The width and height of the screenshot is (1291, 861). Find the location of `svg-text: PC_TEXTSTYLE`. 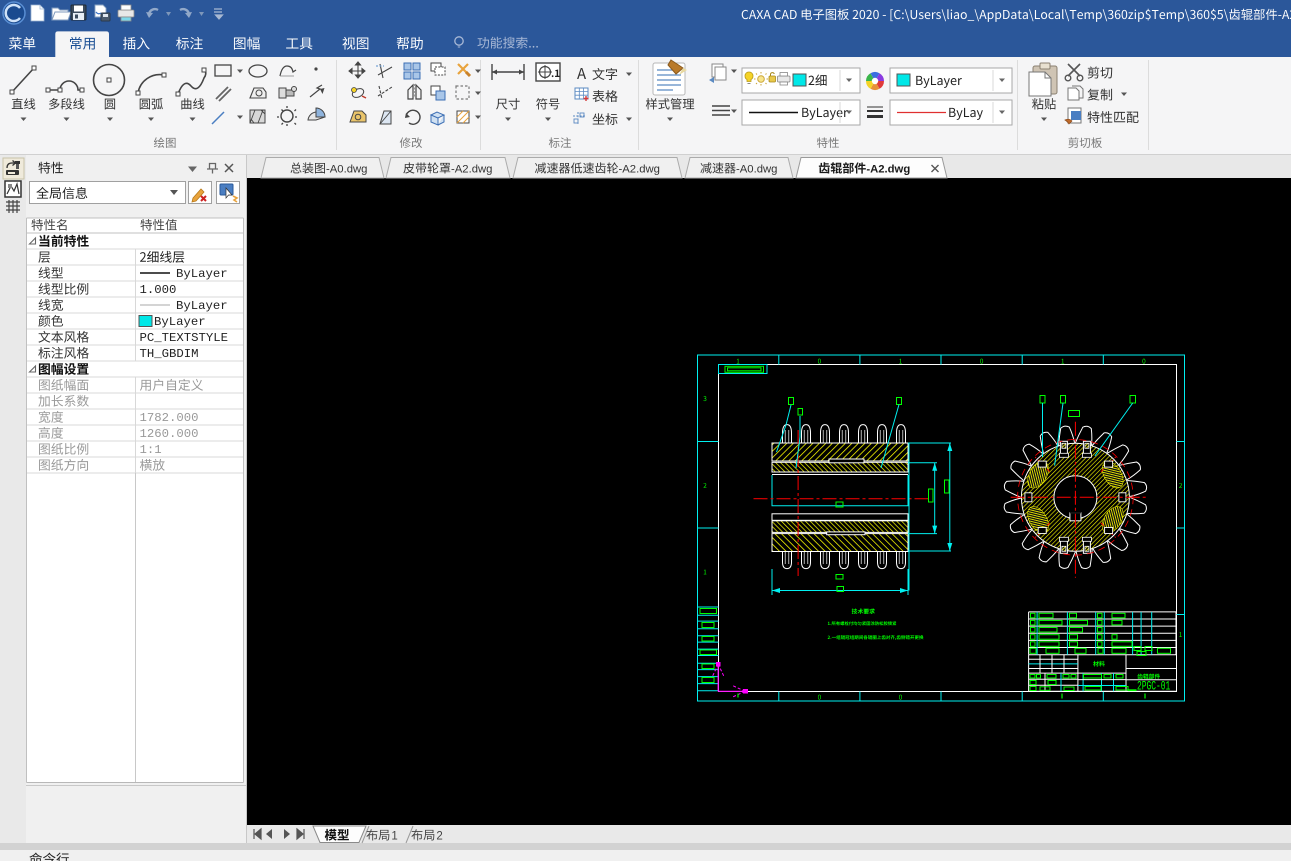

svg-text: PC_TEXTSTYLE is located at coordinates (184, 338).